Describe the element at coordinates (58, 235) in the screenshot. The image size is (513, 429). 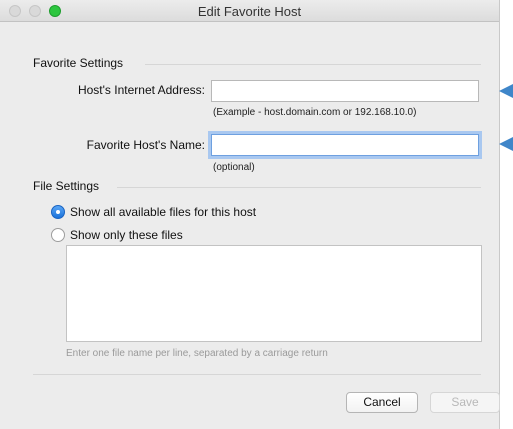
I see `radio-unselected-icon` at that location.